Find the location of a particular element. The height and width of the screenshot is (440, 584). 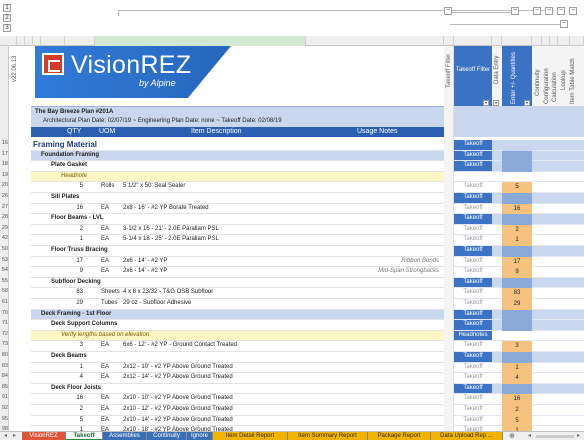

col-header-last is located at coordinates (577, 41).